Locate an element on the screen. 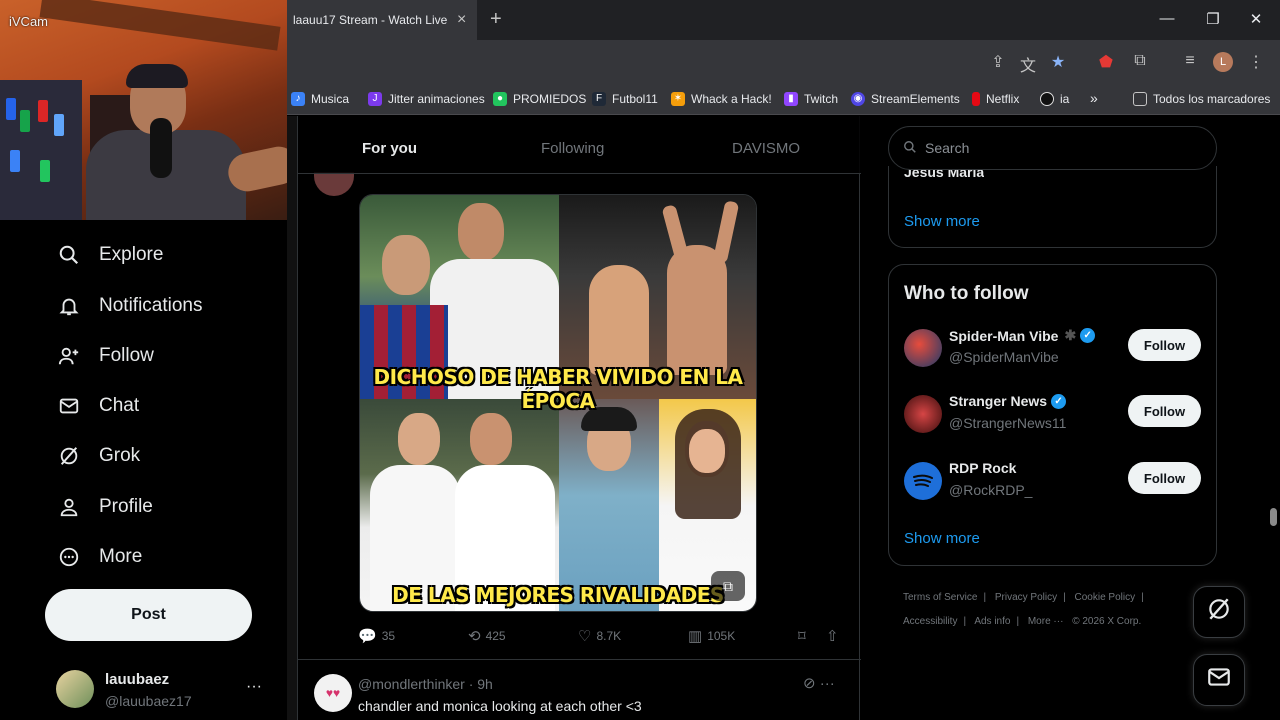 The width and height of the screenshot is (1280, 720). grok-floating-button is located at coordinates (1219, 612).